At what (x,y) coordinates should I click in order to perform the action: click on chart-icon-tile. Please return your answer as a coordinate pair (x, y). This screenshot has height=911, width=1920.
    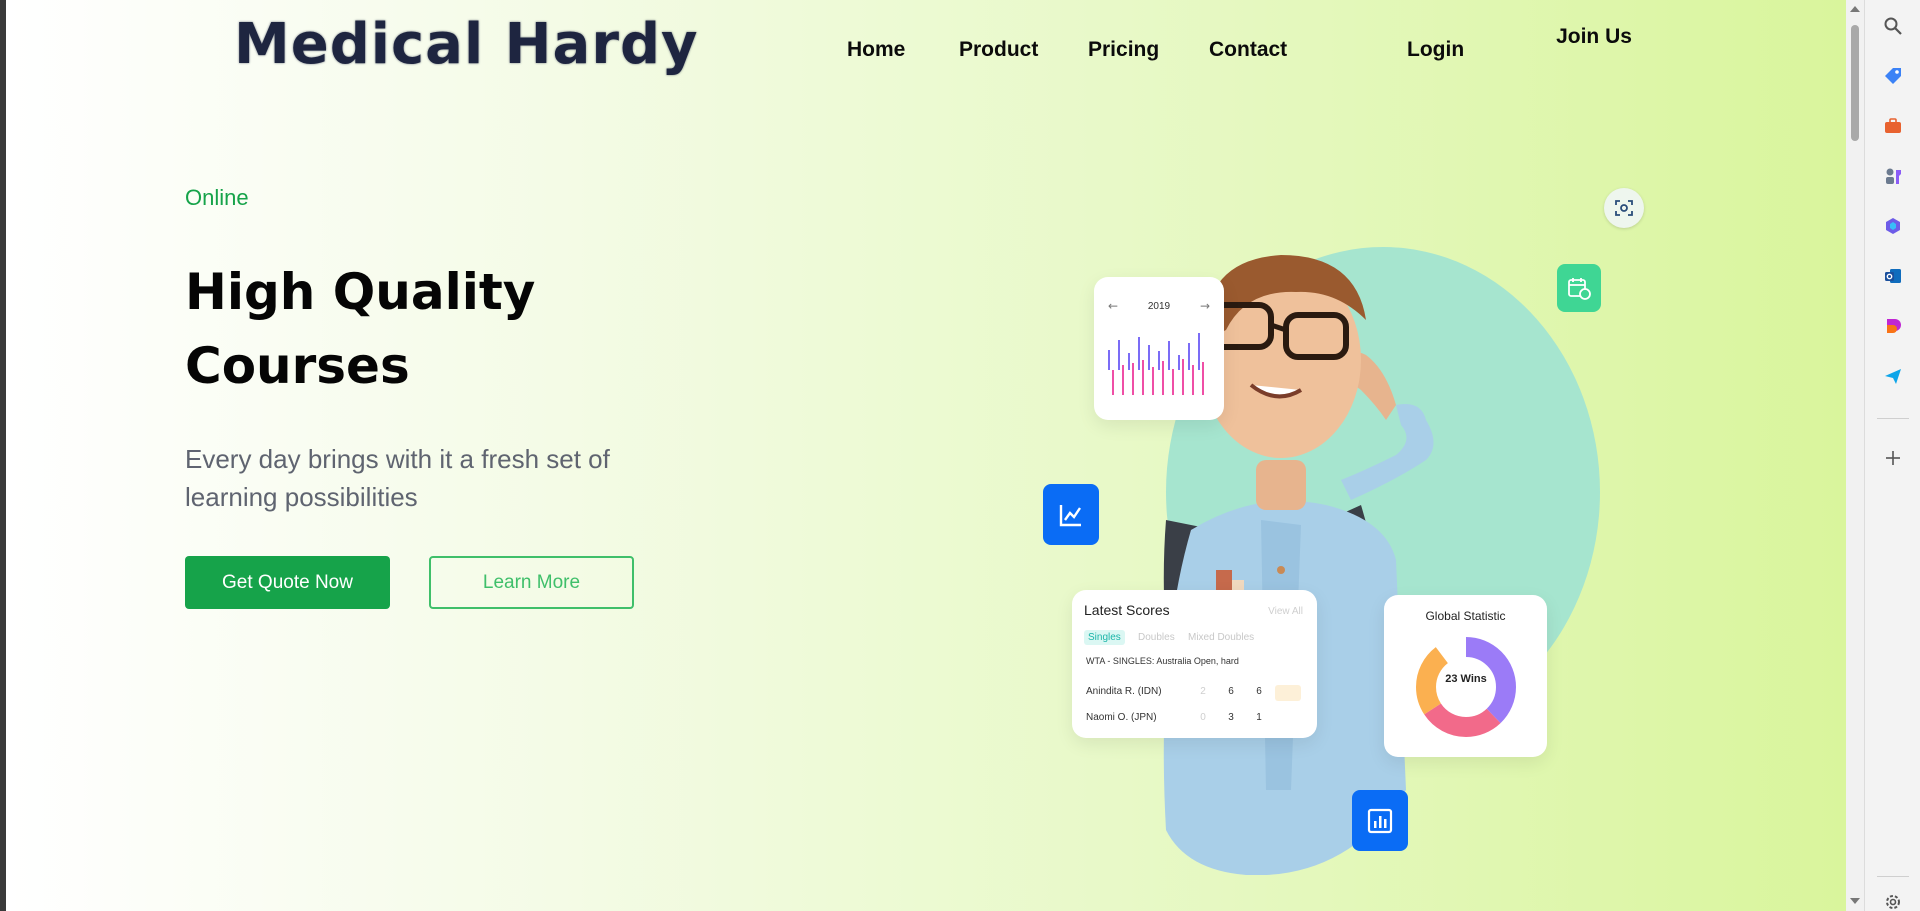
    Looking at the image, I should click on (1071, 514).